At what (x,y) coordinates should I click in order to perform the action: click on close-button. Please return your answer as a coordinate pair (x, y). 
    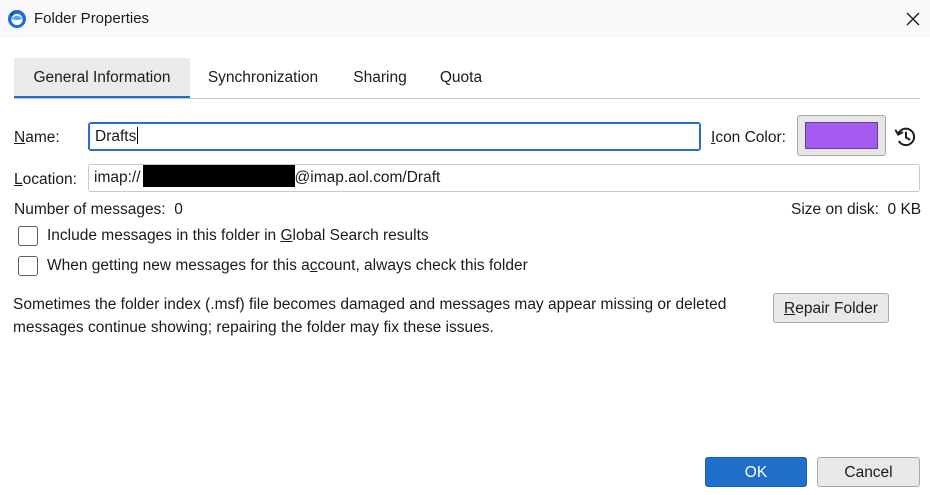
    Looking at the image, I should click on (913, 19).